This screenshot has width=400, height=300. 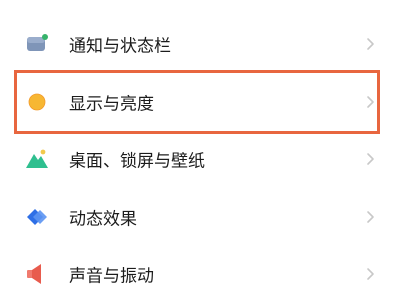 What do you see at coordinates (103, 219) in the screenshot?
I see `settings-item-label: 动态效果` at bounding box center [103, 219].